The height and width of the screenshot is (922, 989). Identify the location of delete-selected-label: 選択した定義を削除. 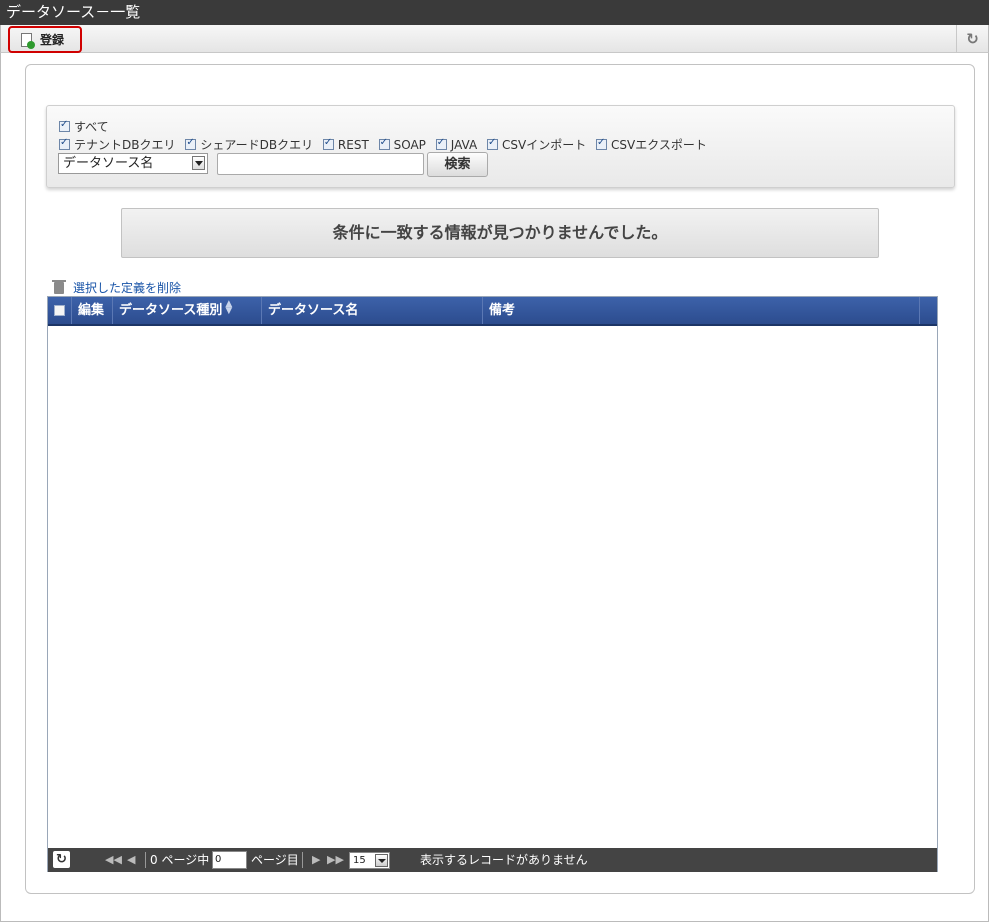
(127, 288).